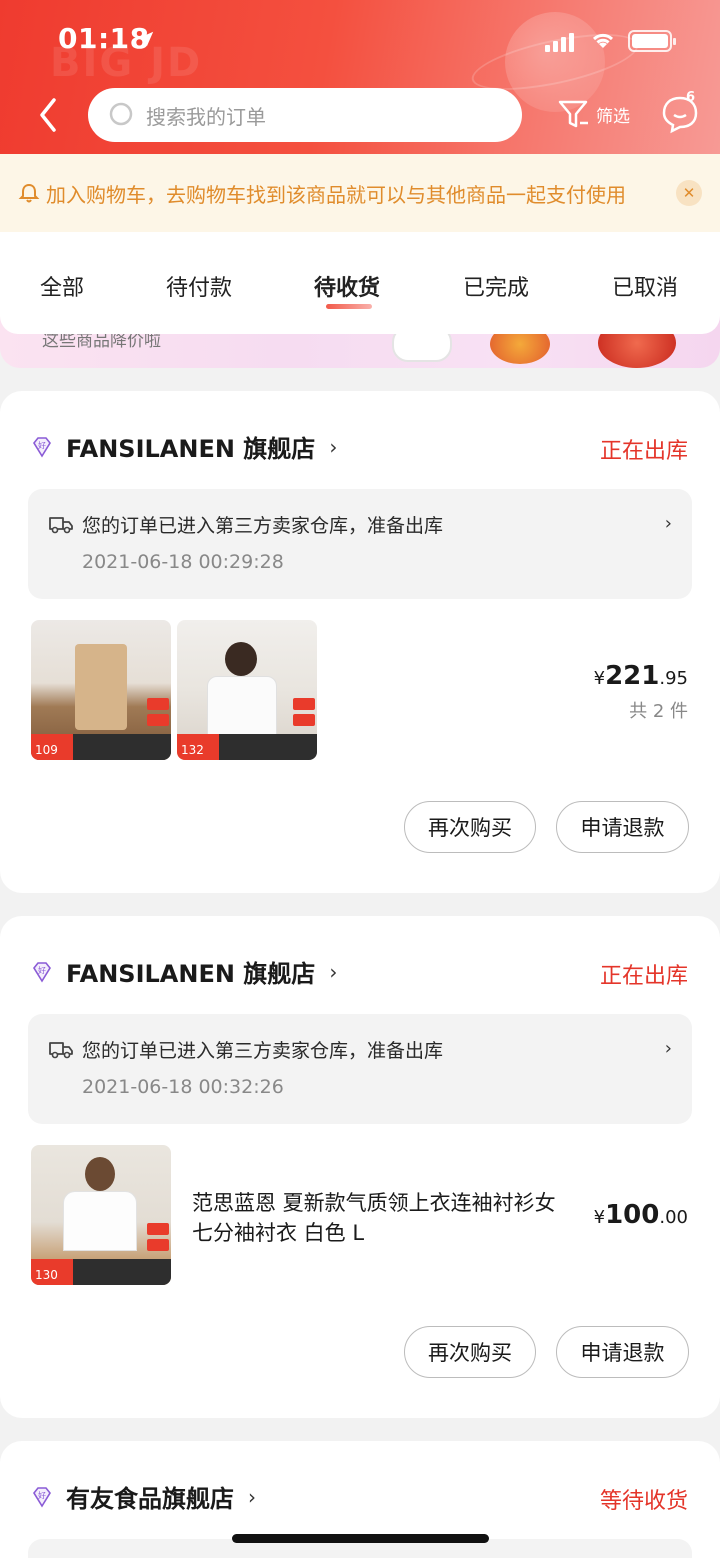  Describe the element at coordinates (50, 115) in the screenshot. I see `back-arrow-icon` at that location.